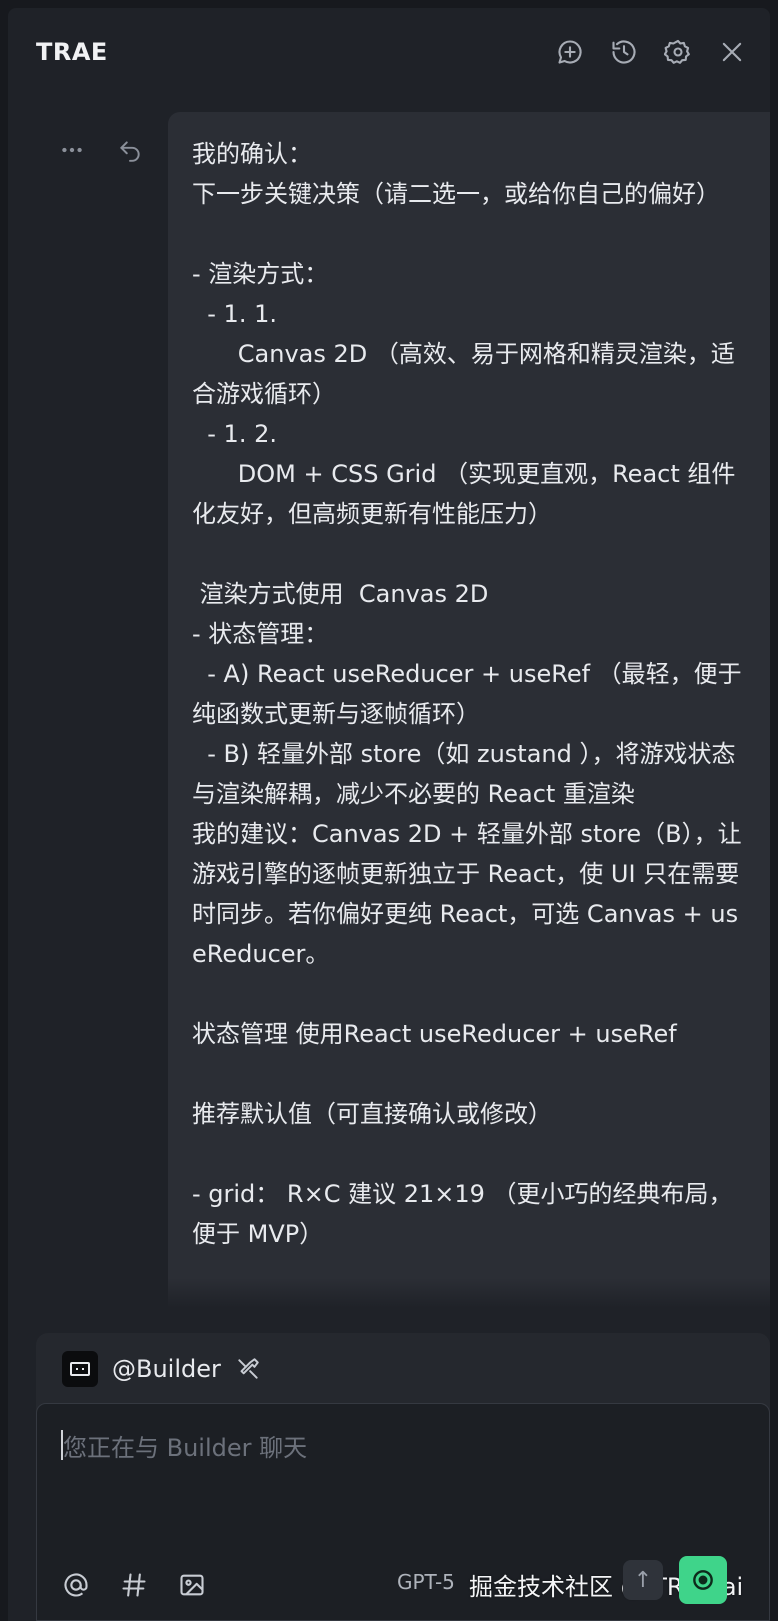 This screenshot has height=1621, width=778. What do you see at coordinates (624, 52) in the screenshot?
I see `history-icon` at bounding box center [624, 52].